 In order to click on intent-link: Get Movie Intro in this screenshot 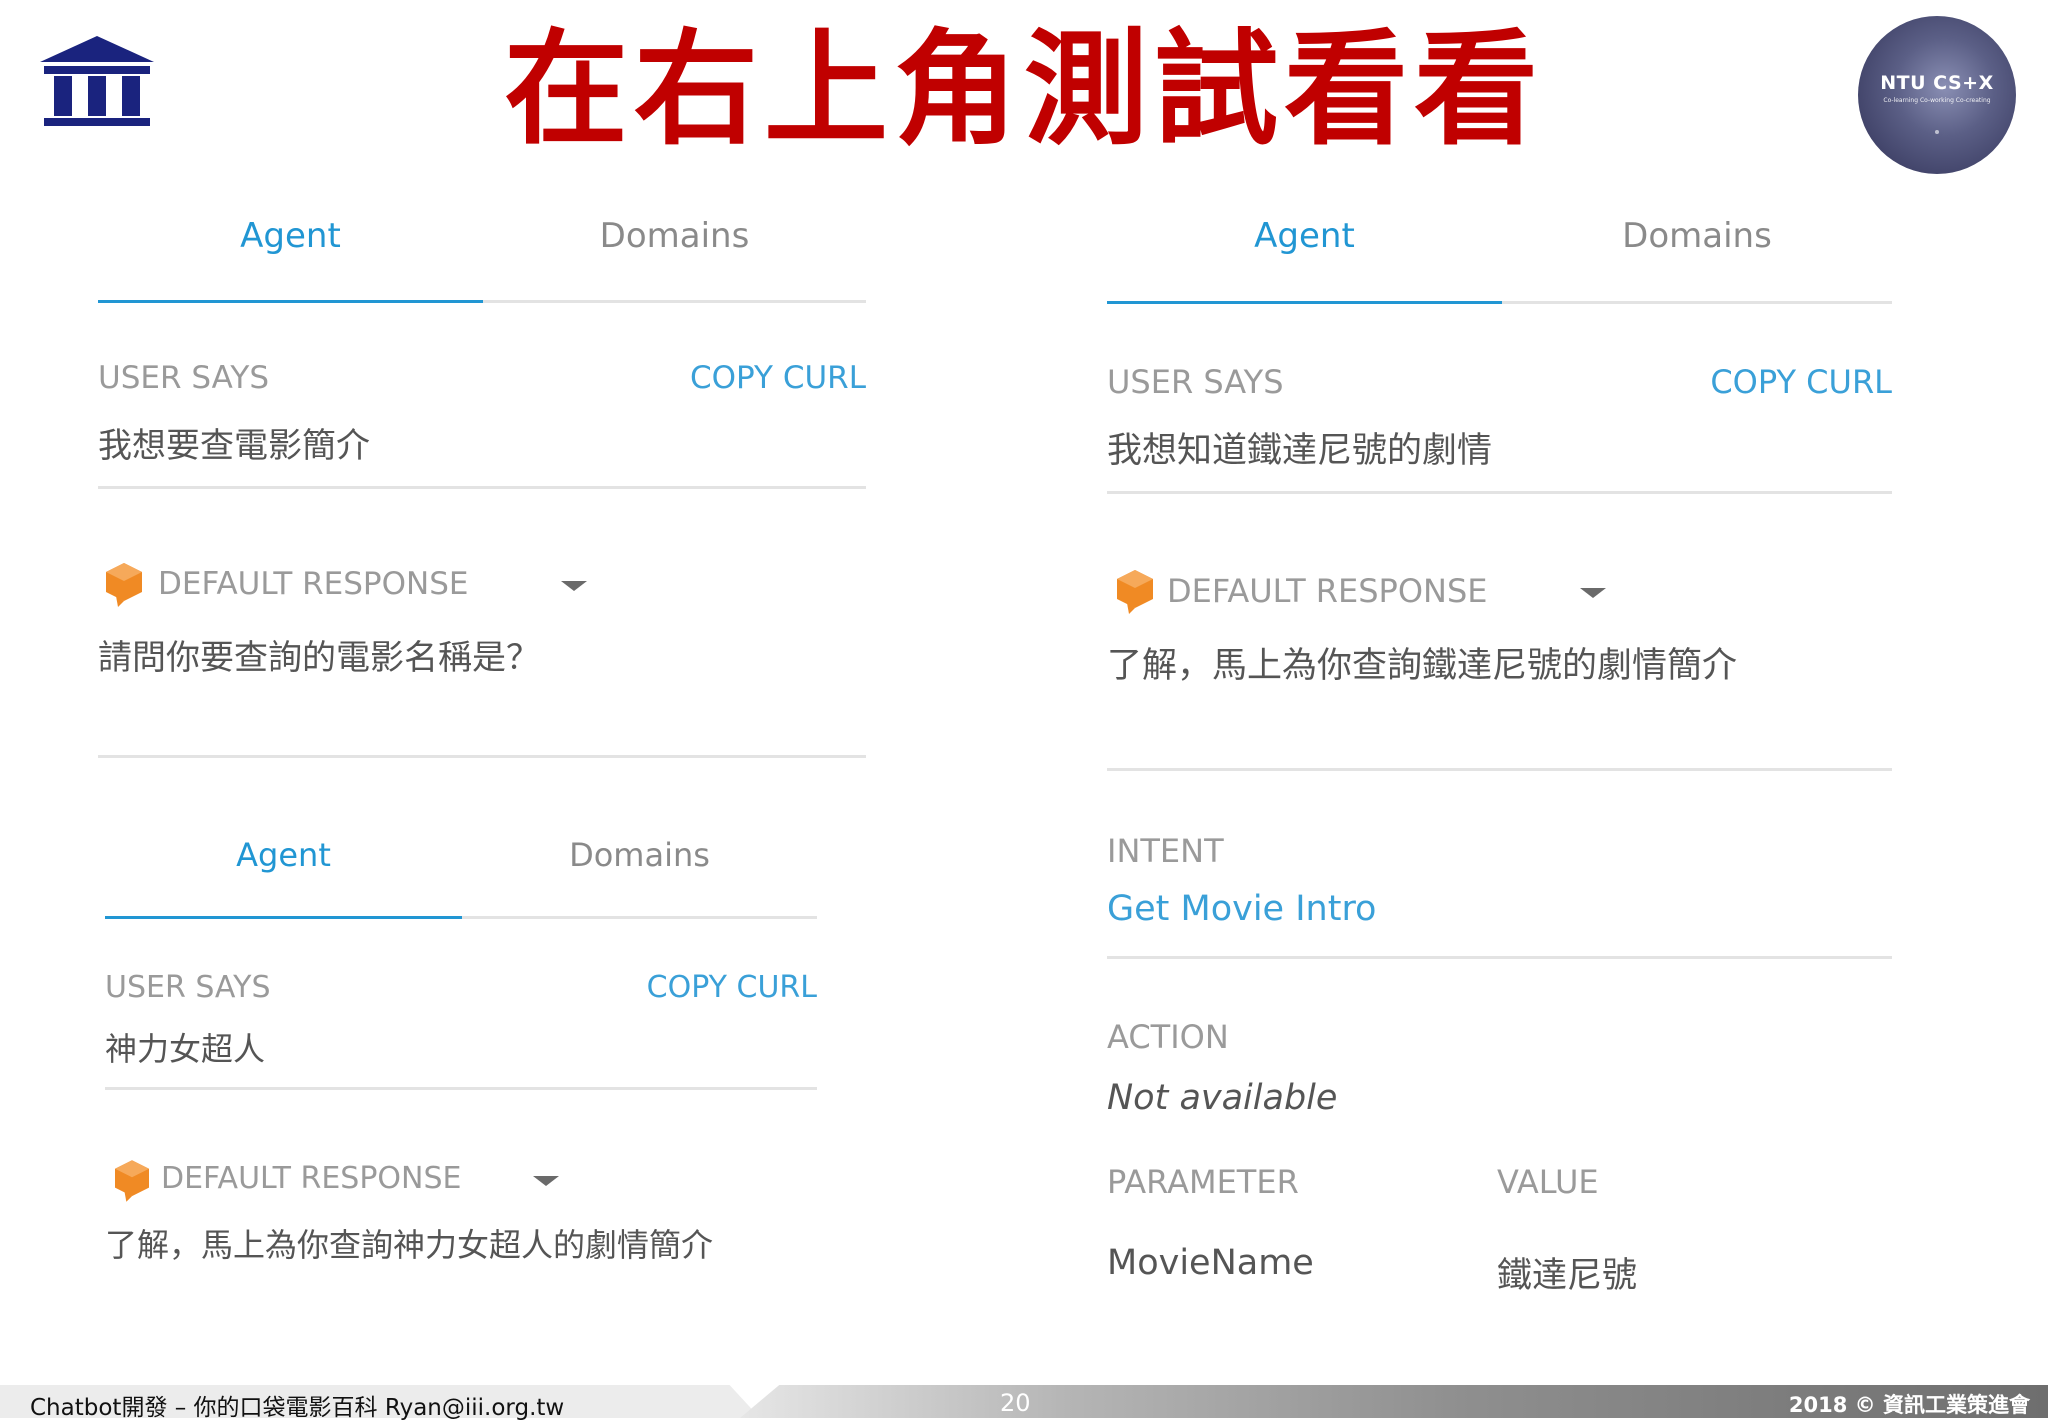, I will do `click(1241, 909)`.